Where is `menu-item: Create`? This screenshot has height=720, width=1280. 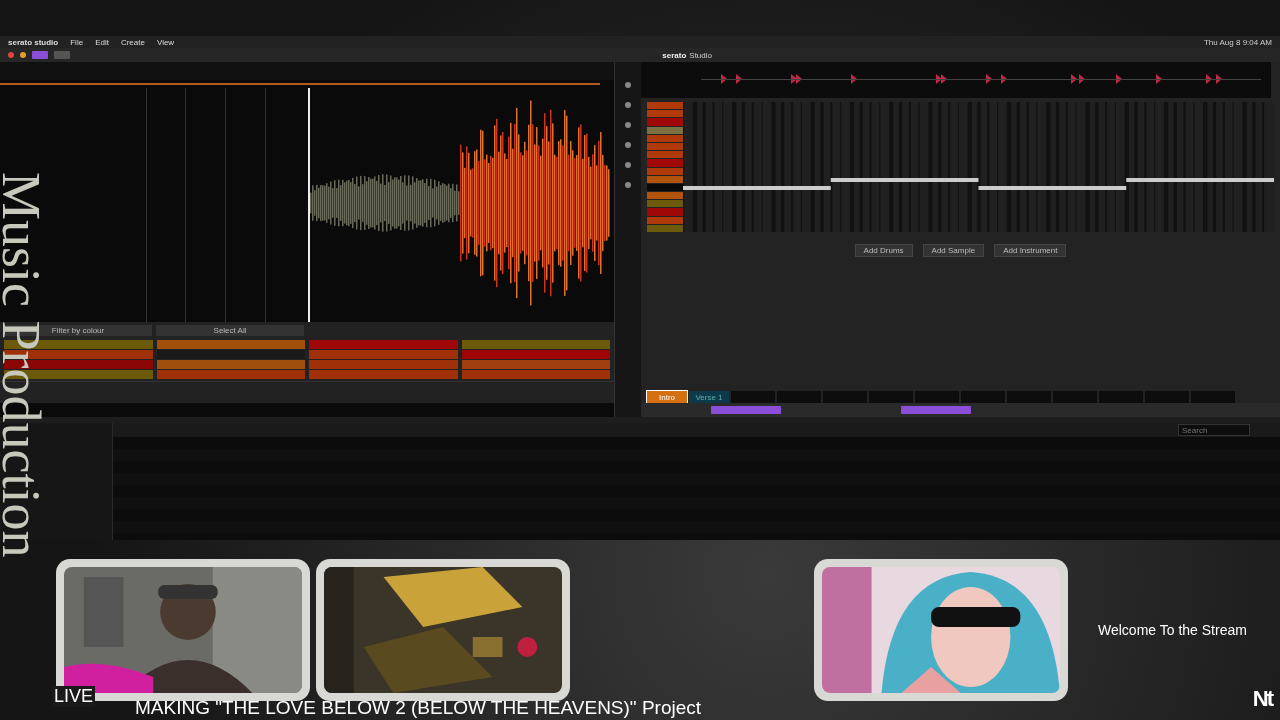
menu-item: Create is located at coordinates (132, 42).